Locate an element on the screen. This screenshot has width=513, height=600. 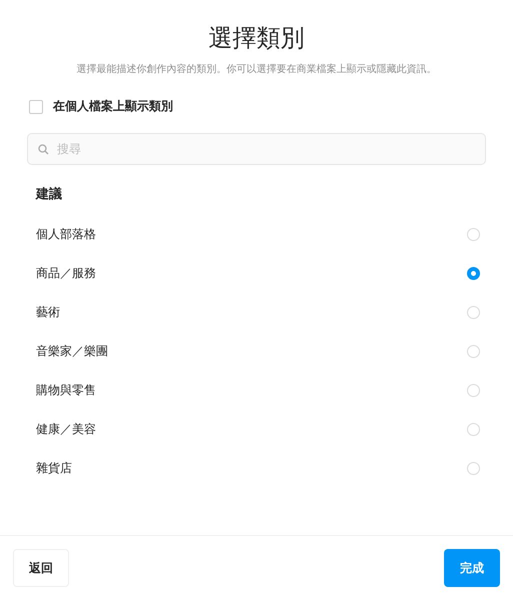
search-field: 搜尋 is located at coordinates (256, 149).